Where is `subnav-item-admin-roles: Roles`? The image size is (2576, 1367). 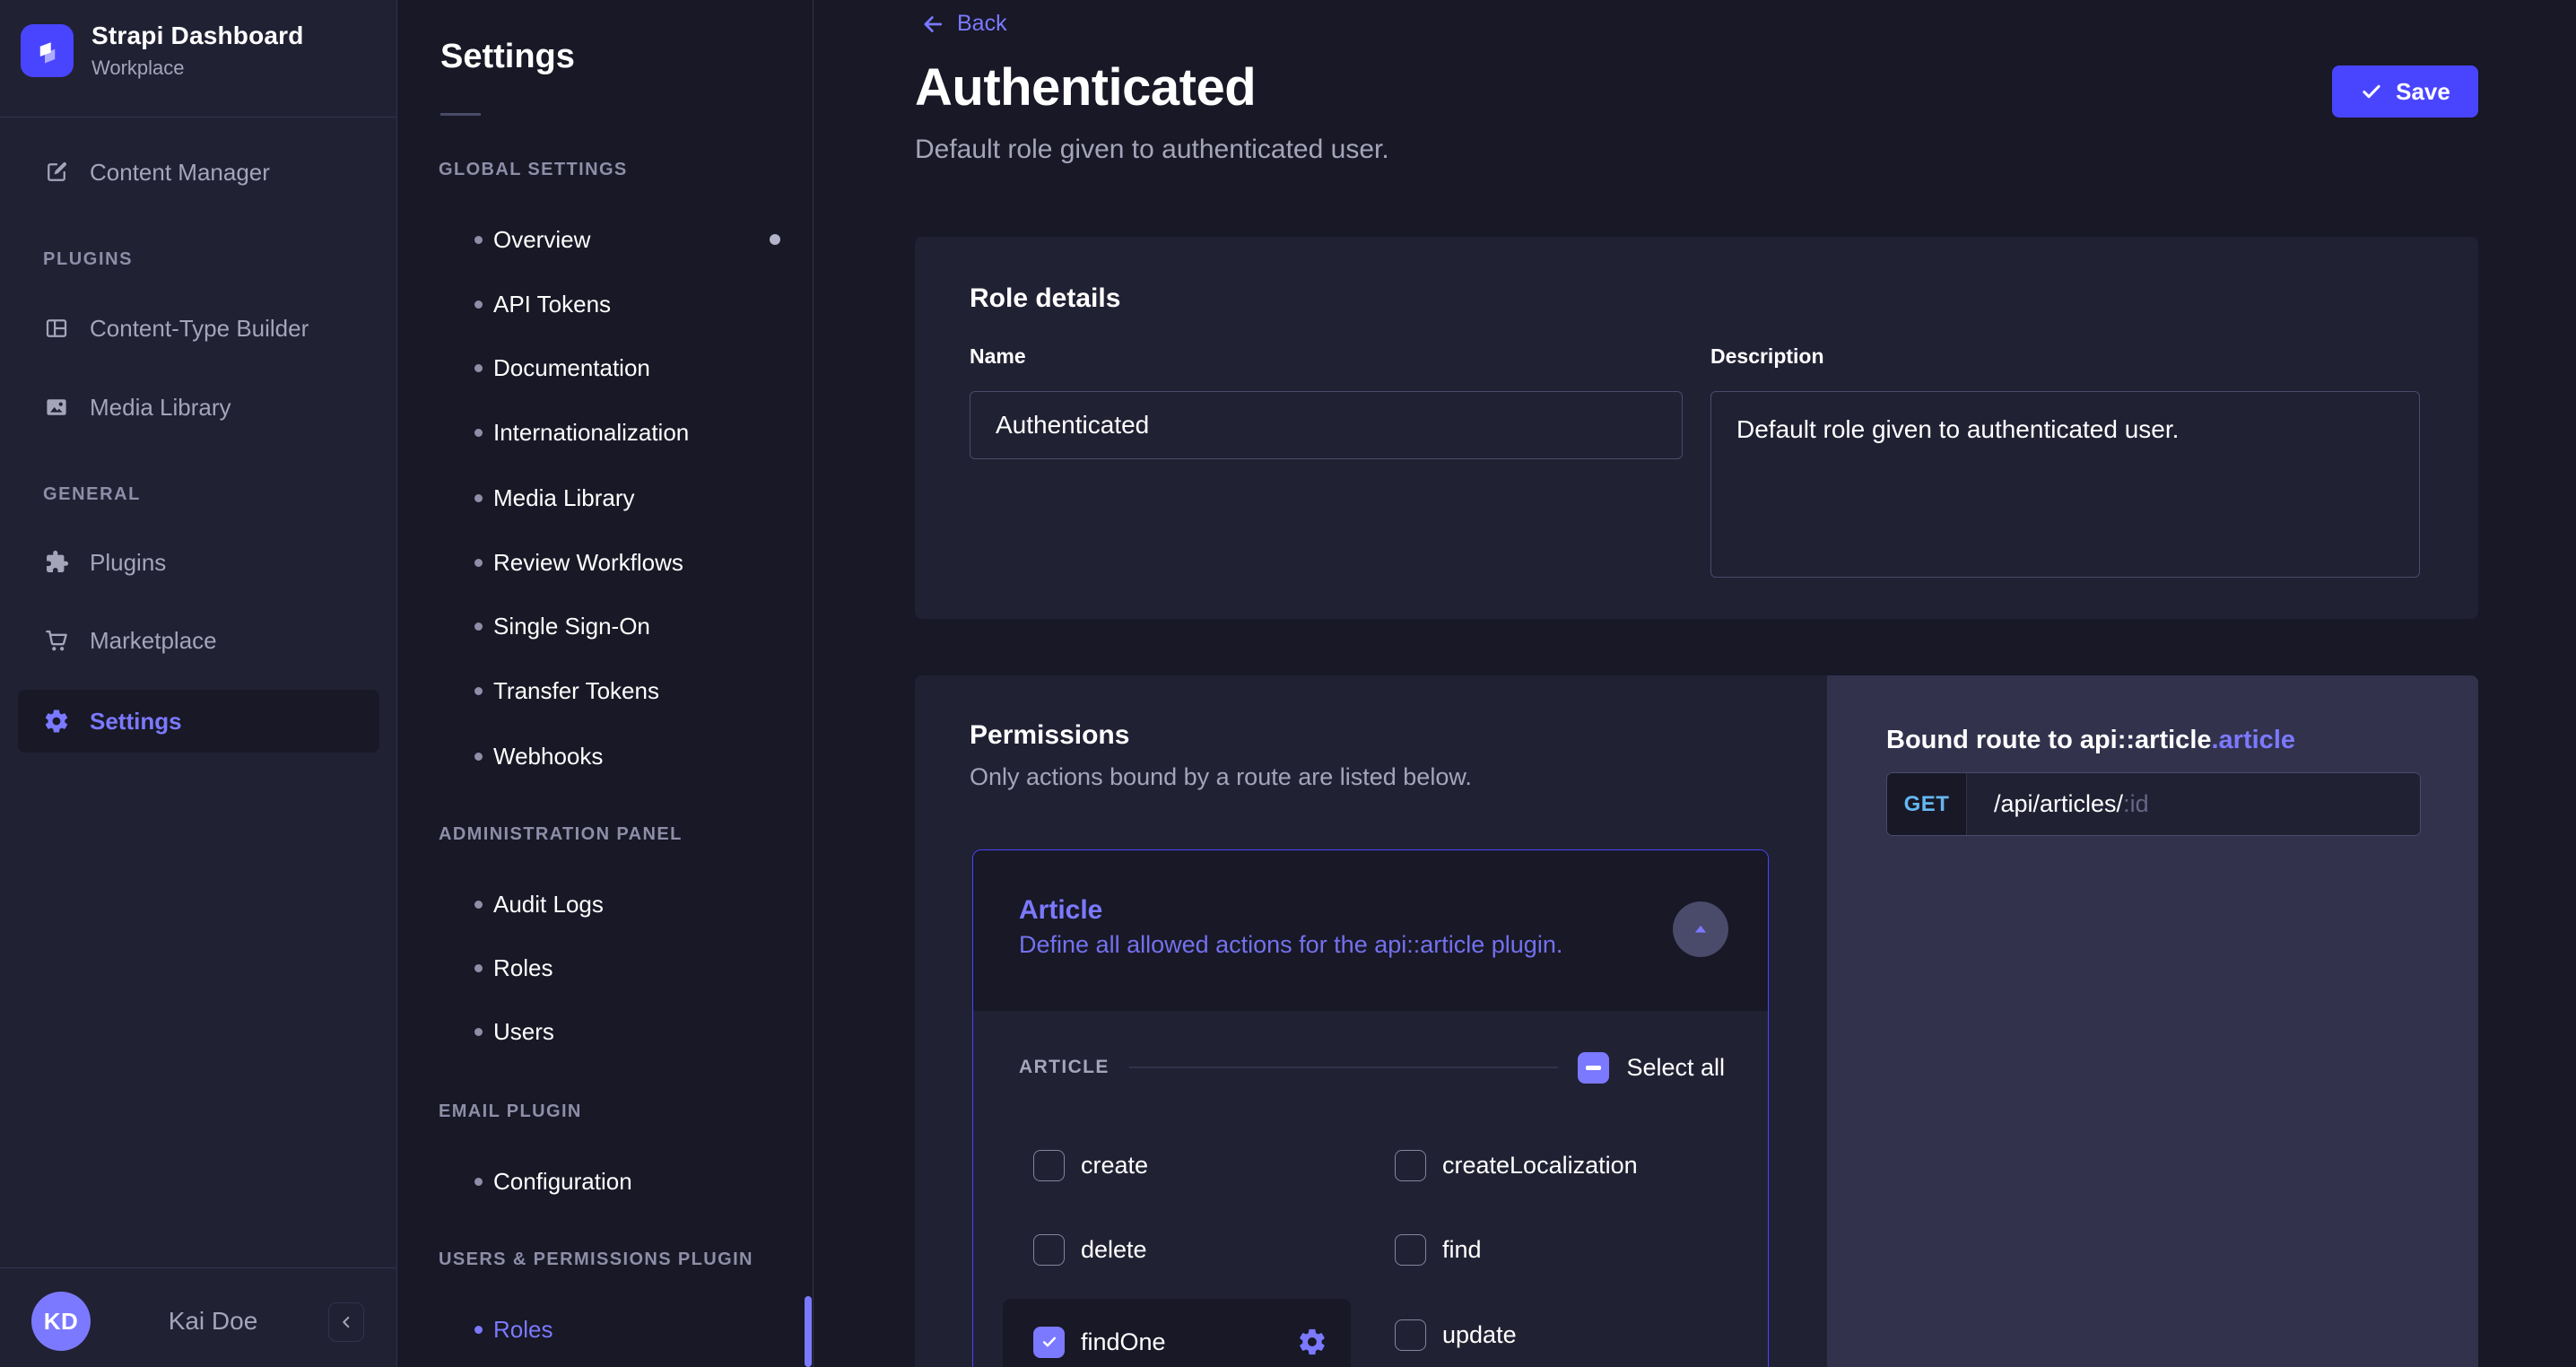 subnav-item-admin-roles: Roles is located at coordinates (605, 967).